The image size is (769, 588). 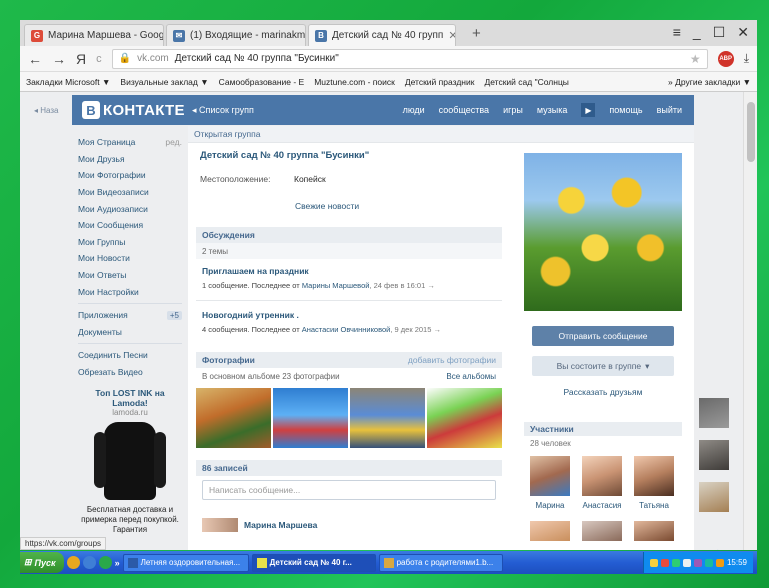 I want to click on reload-icon: c, so click(x=99, y=59).